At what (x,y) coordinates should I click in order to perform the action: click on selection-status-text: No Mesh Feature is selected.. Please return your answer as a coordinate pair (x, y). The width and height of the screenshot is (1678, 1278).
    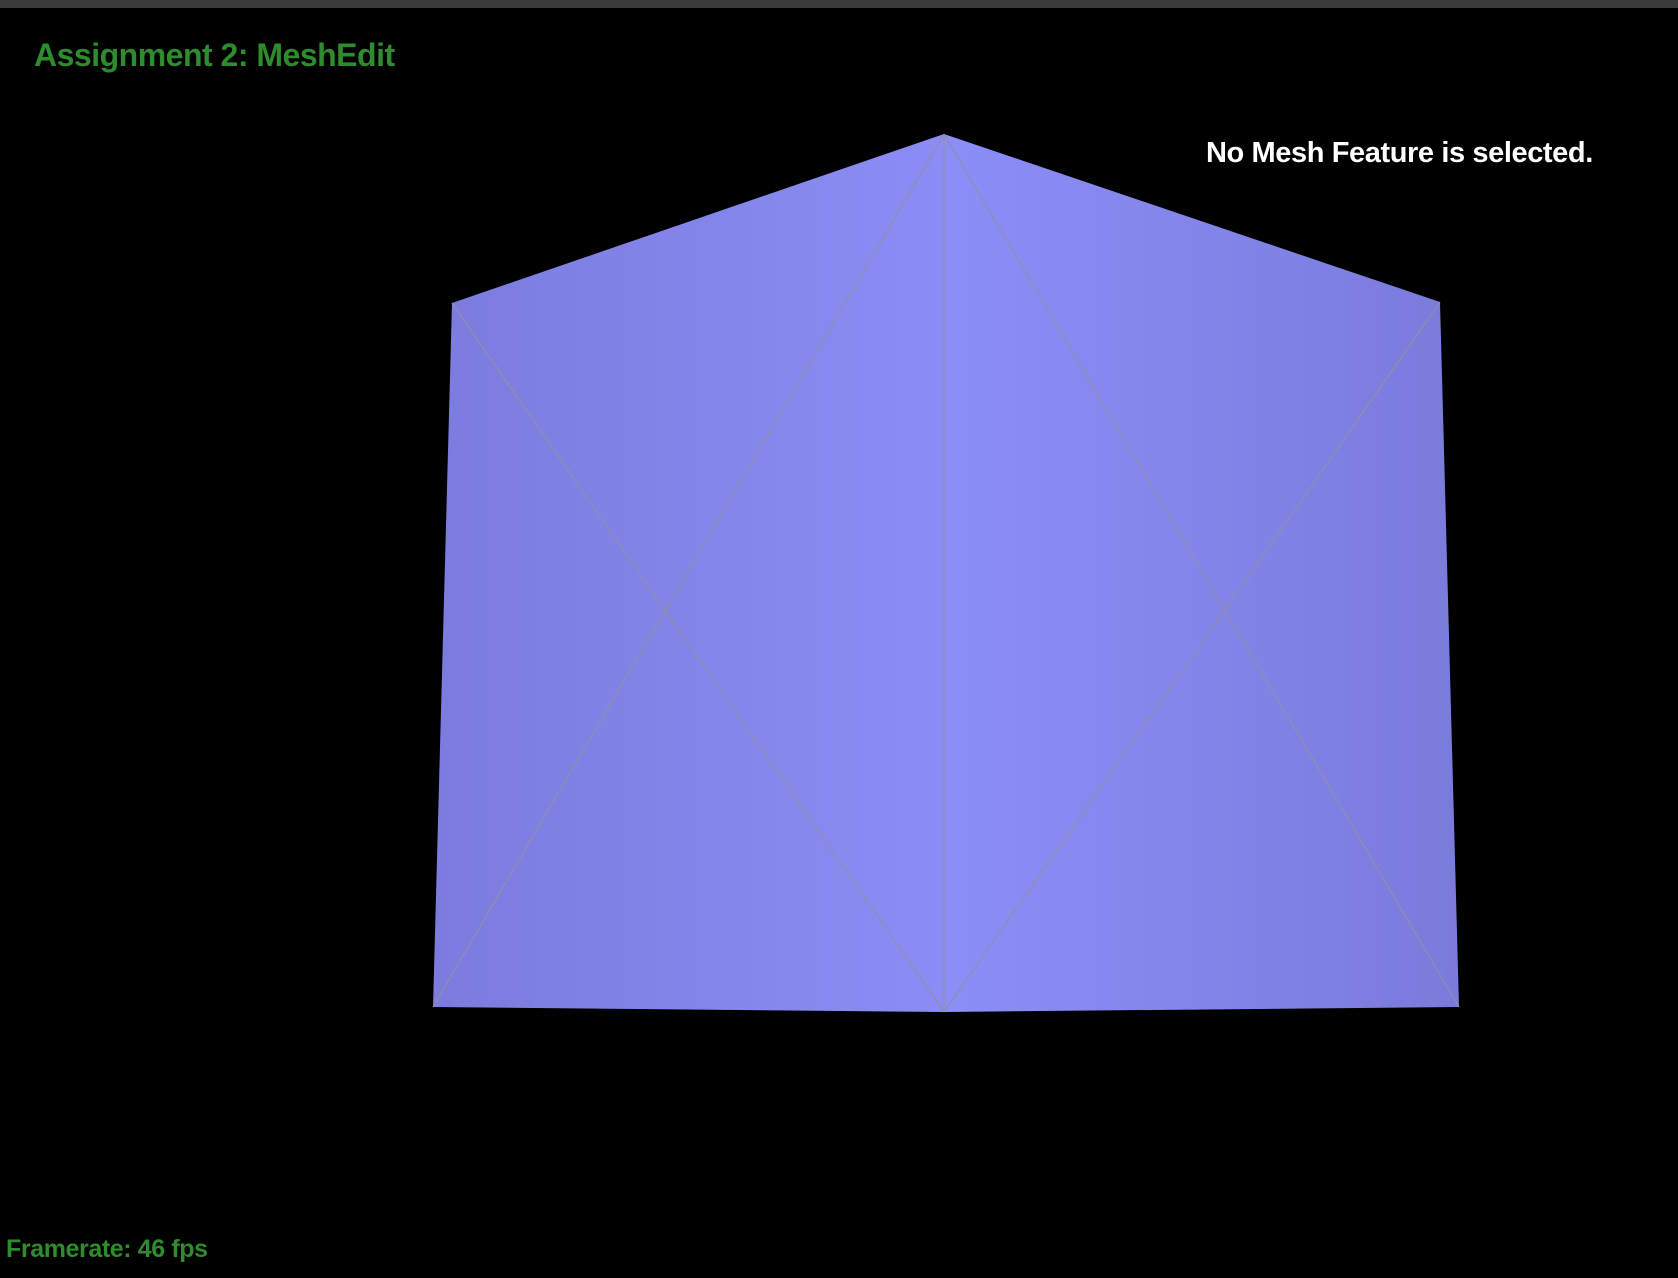
    Looking at the image, I should click on (1399, 153).